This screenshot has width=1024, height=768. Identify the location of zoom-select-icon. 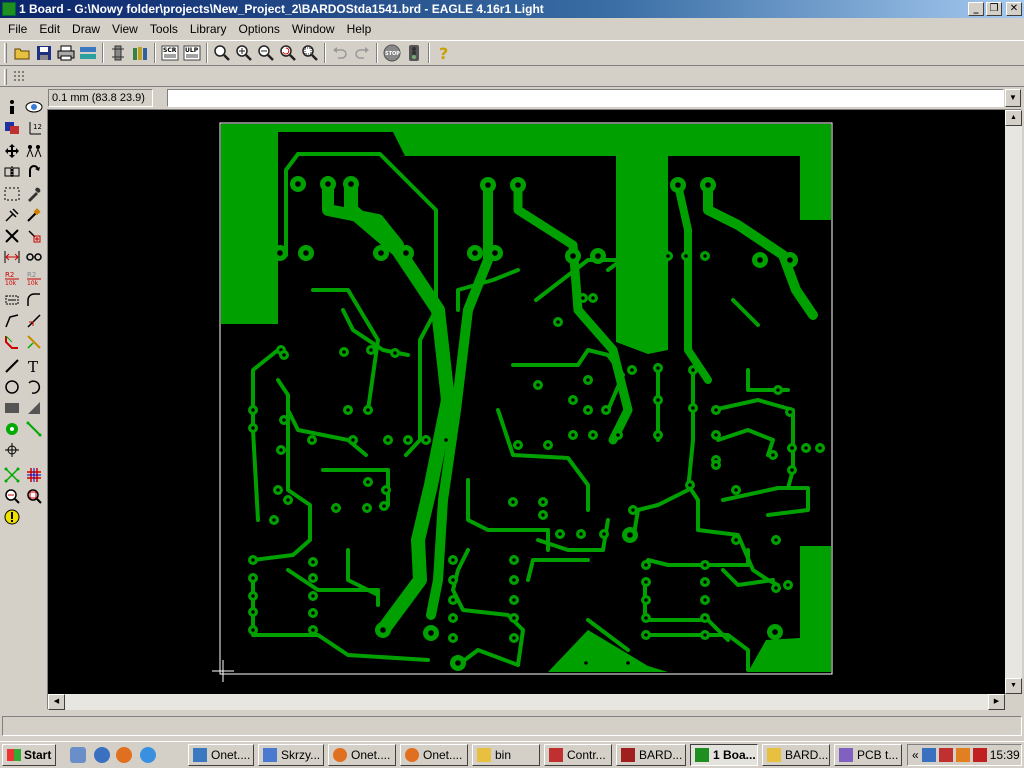
(310, 53).